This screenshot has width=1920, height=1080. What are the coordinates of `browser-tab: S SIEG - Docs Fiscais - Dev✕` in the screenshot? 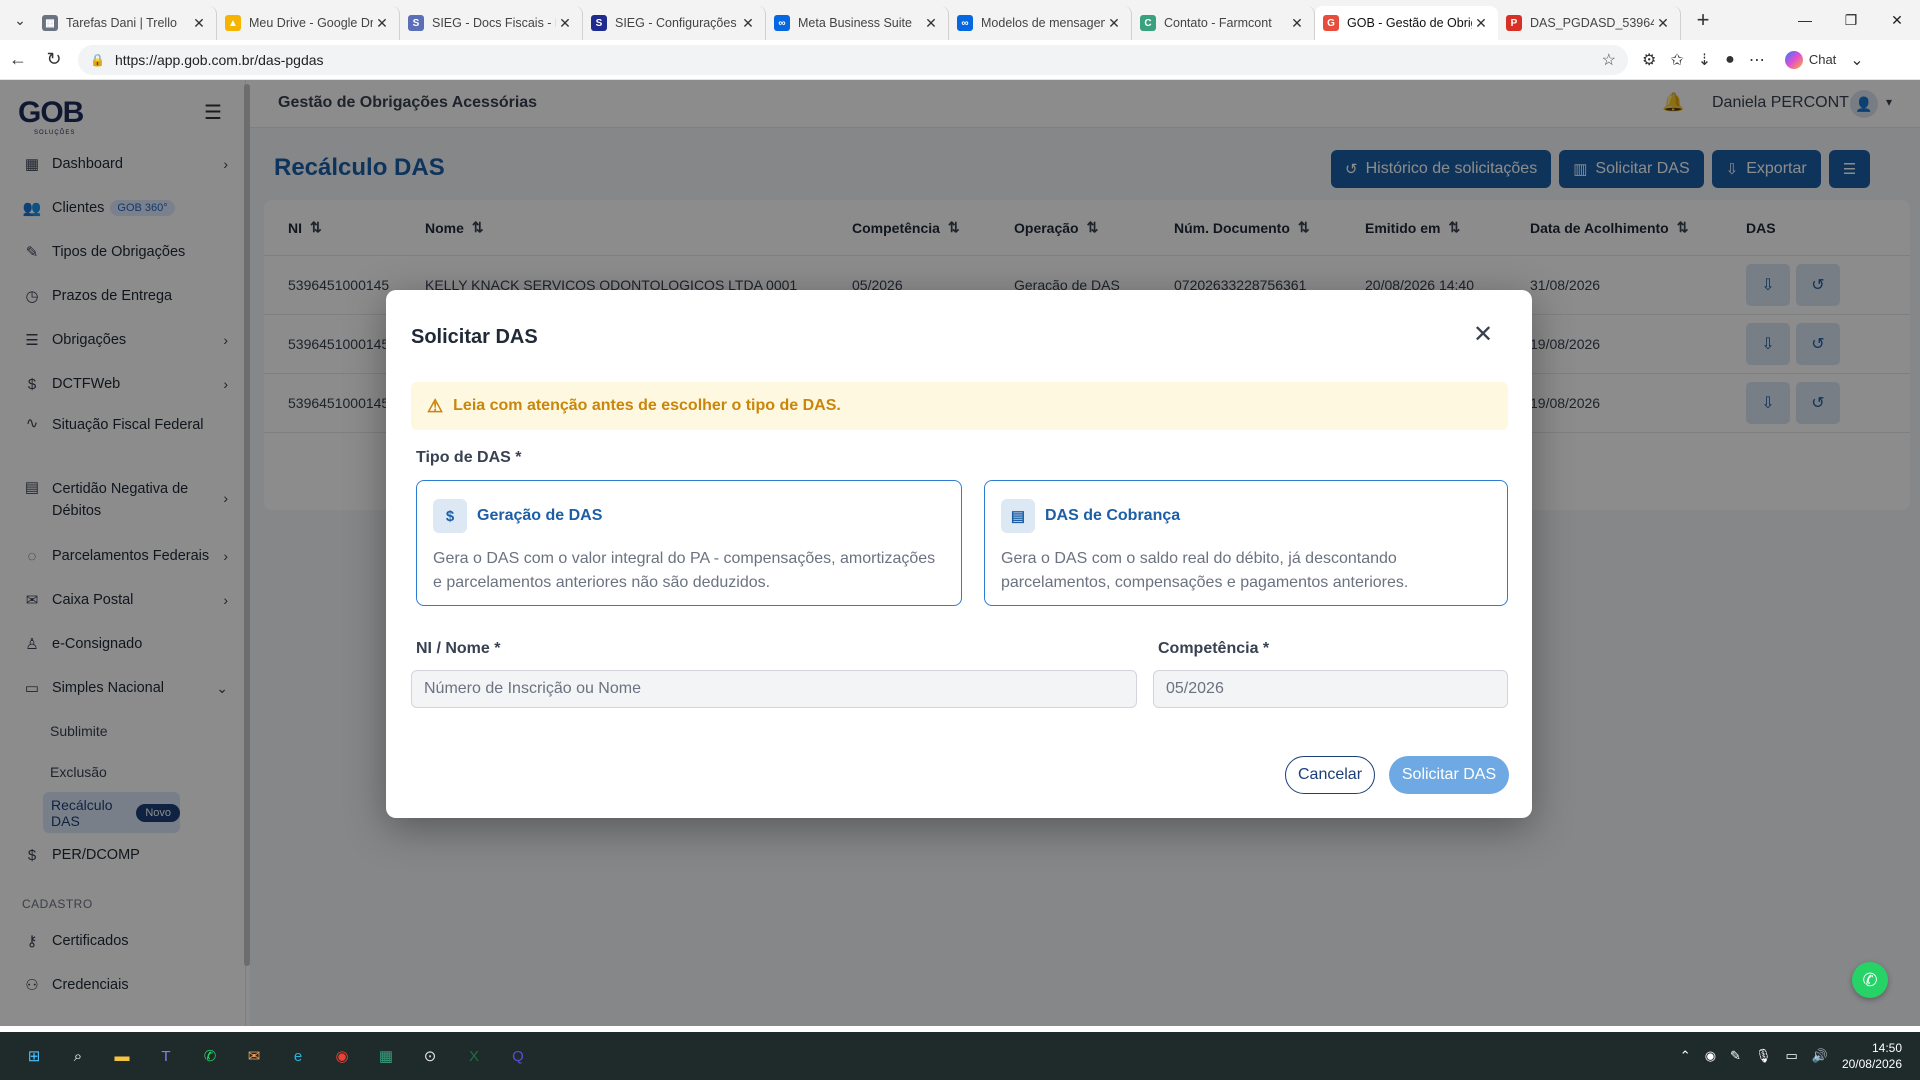 It's located at (491, 23).